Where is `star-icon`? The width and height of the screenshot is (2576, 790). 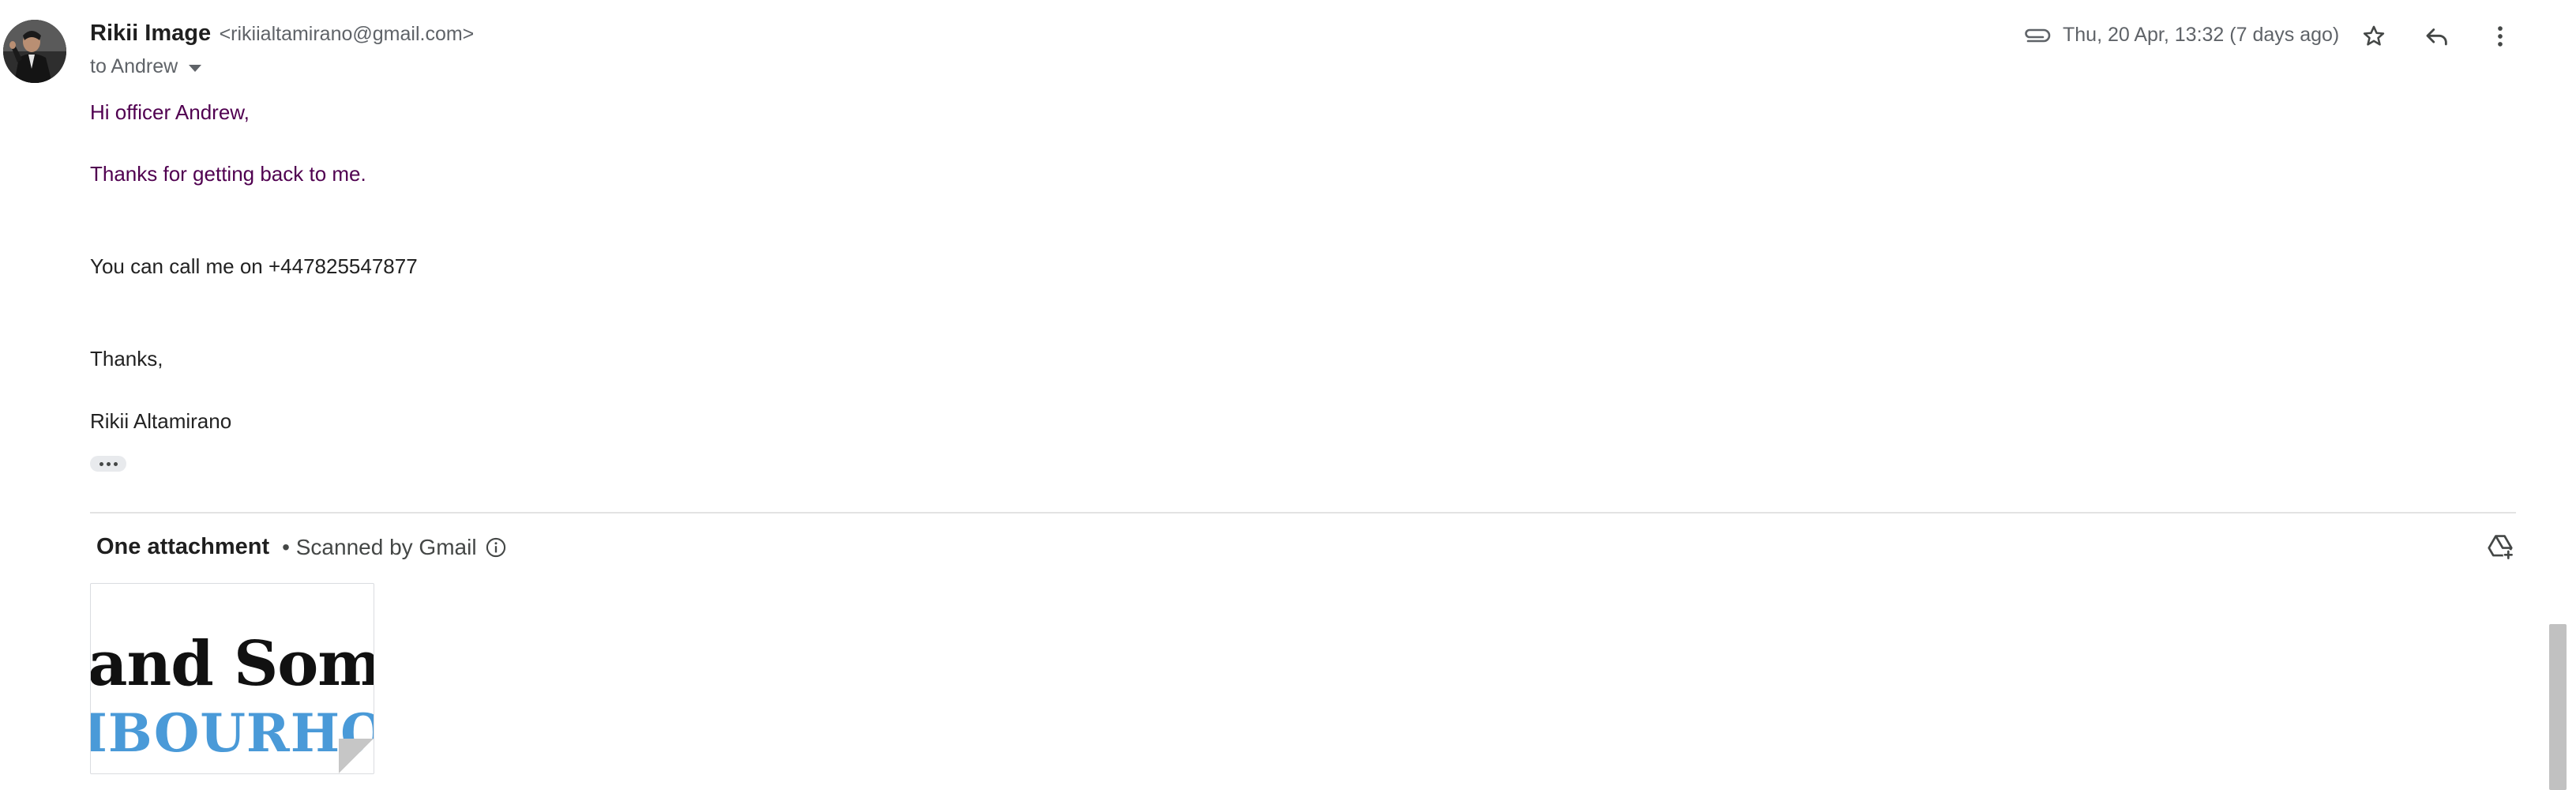
star-icon is located at coordinates (2374, 35).